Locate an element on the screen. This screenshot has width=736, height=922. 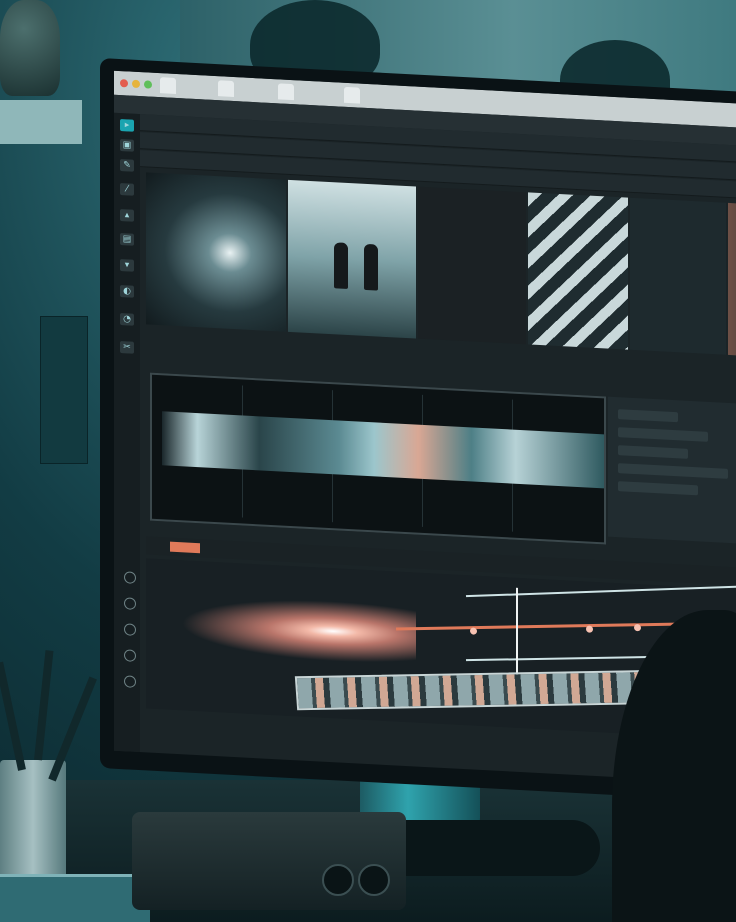
preview-monitor is located at coordinates (378, 458).